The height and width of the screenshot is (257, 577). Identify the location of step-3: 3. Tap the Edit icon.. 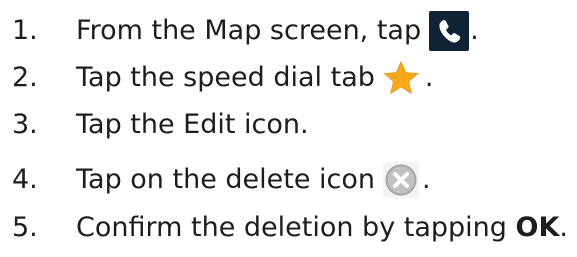
(154, 125).